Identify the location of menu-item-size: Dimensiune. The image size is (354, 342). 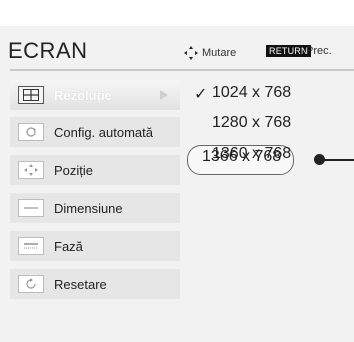
(95, 208).